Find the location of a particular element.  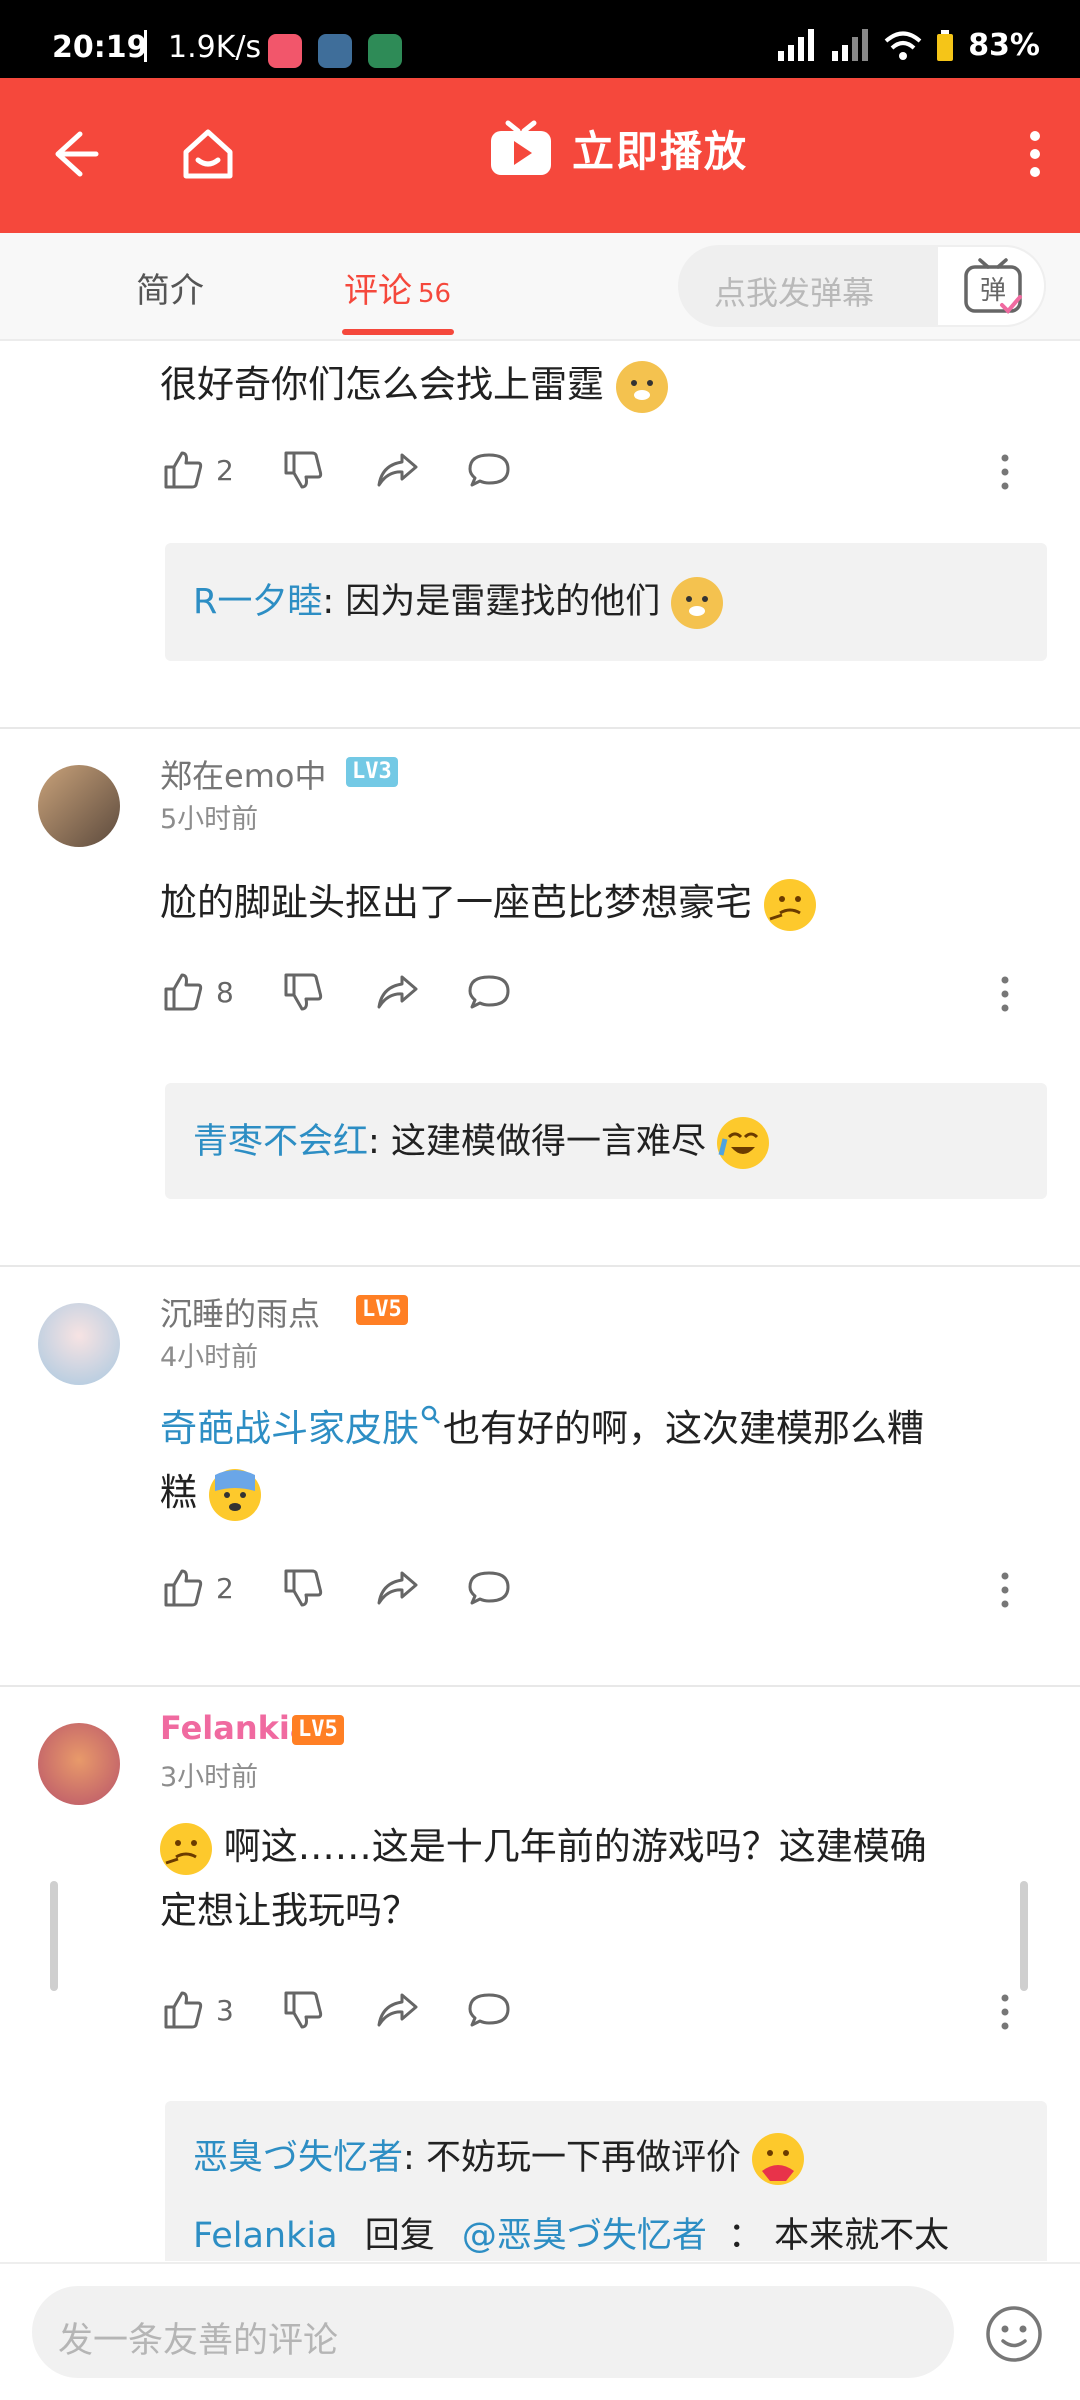

play-now-button: 立即播放 is located at coordinates (618, 148).